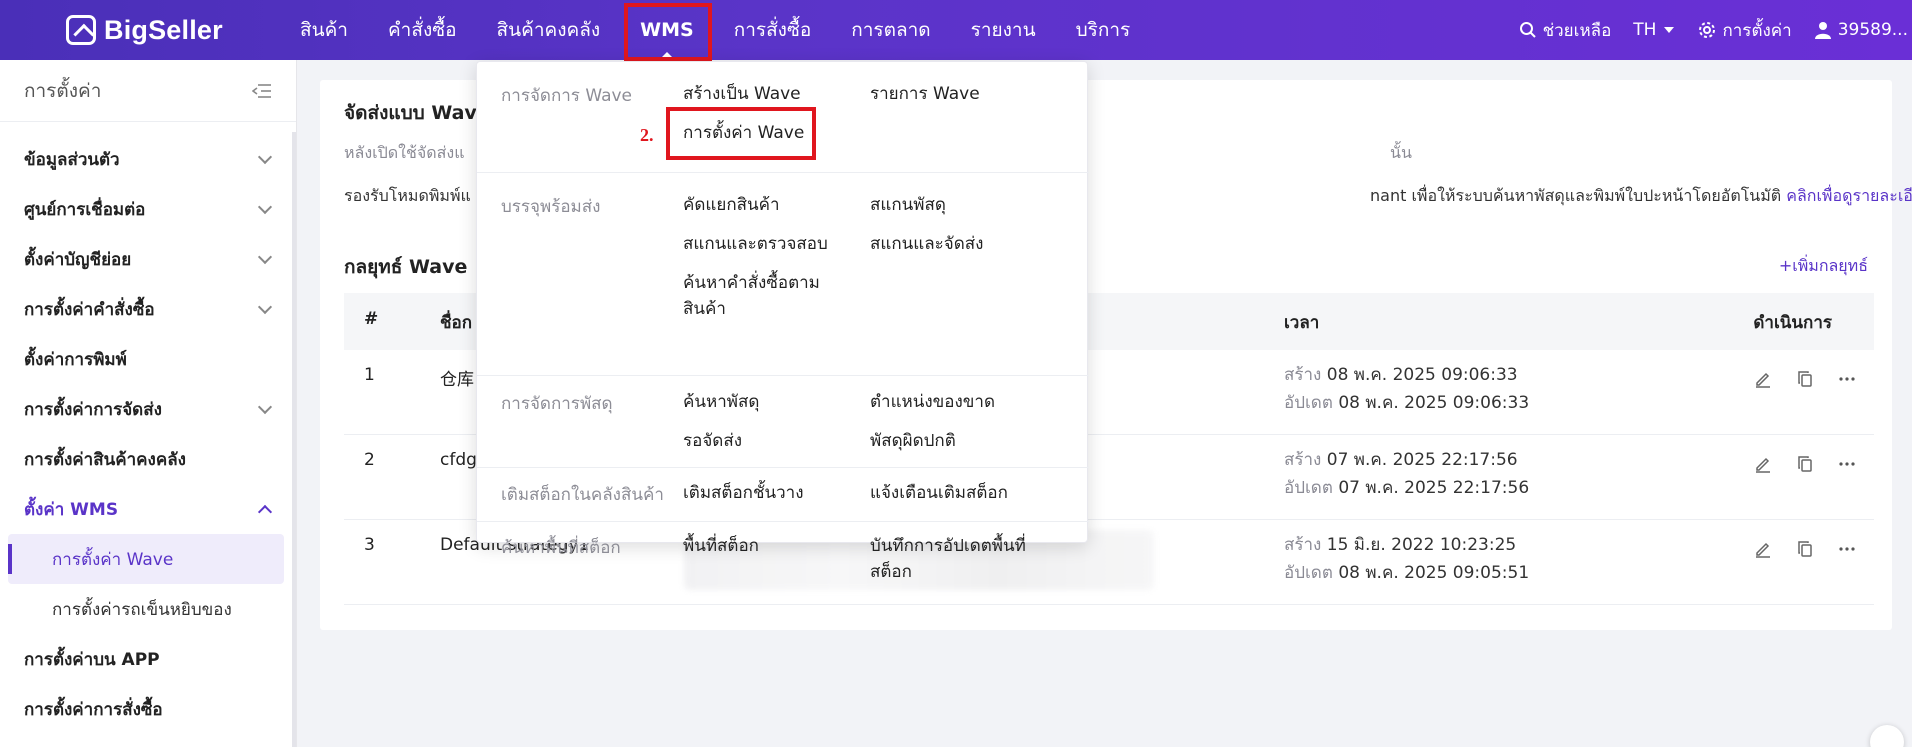 This screenshot has width=1912, height=747. I want to click on sidebar-item-order-settings: การตั้งค่าคำสั่งซื้อ, so click(148, 309).